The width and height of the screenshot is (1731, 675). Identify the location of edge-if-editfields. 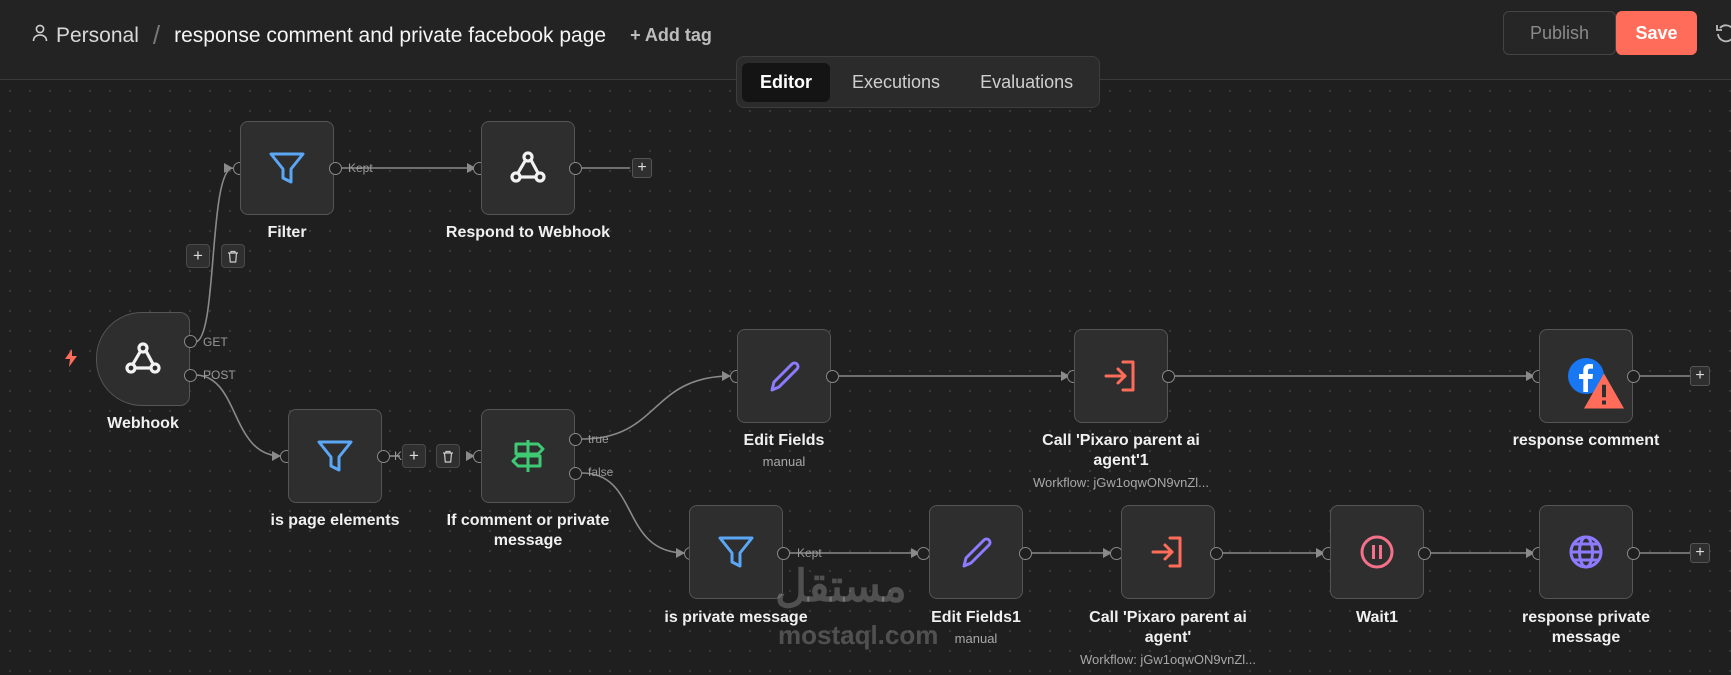
(656, 407).